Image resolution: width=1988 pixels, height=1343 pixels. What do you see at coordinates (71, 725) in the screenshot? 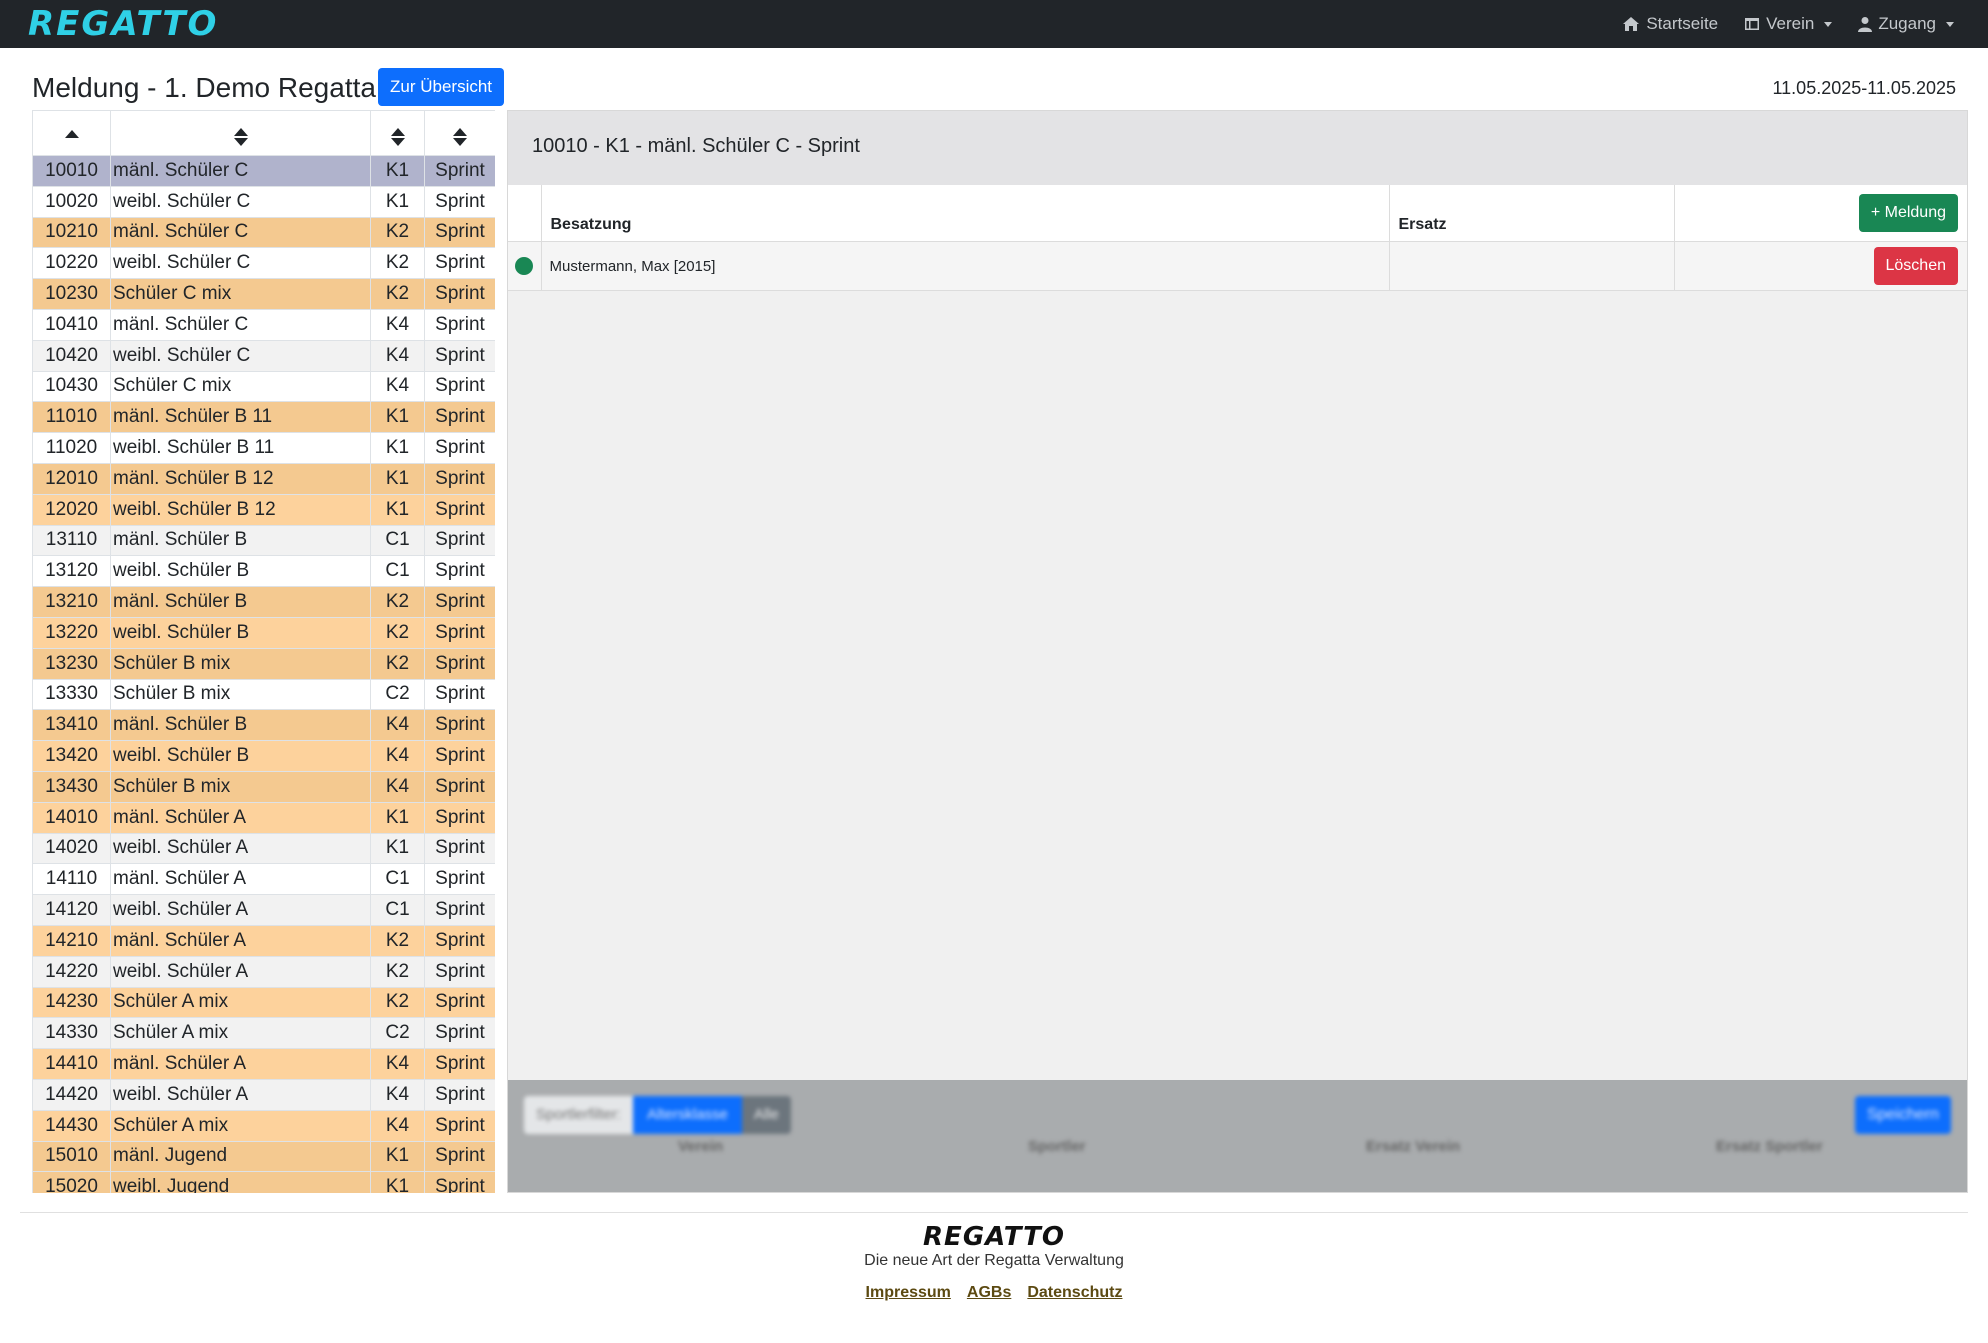
I see `race-number: 13410` at bounding box center [71, 725].